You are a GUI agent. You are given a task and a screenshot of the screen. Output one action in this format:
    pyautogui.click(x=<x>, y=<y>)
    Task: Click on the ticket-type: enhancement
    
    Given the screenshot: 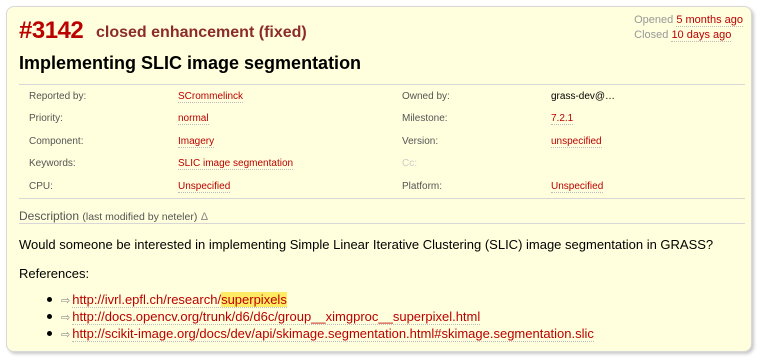 What is the action you would take?
    pyautogui.click(x=203, y=32)
    